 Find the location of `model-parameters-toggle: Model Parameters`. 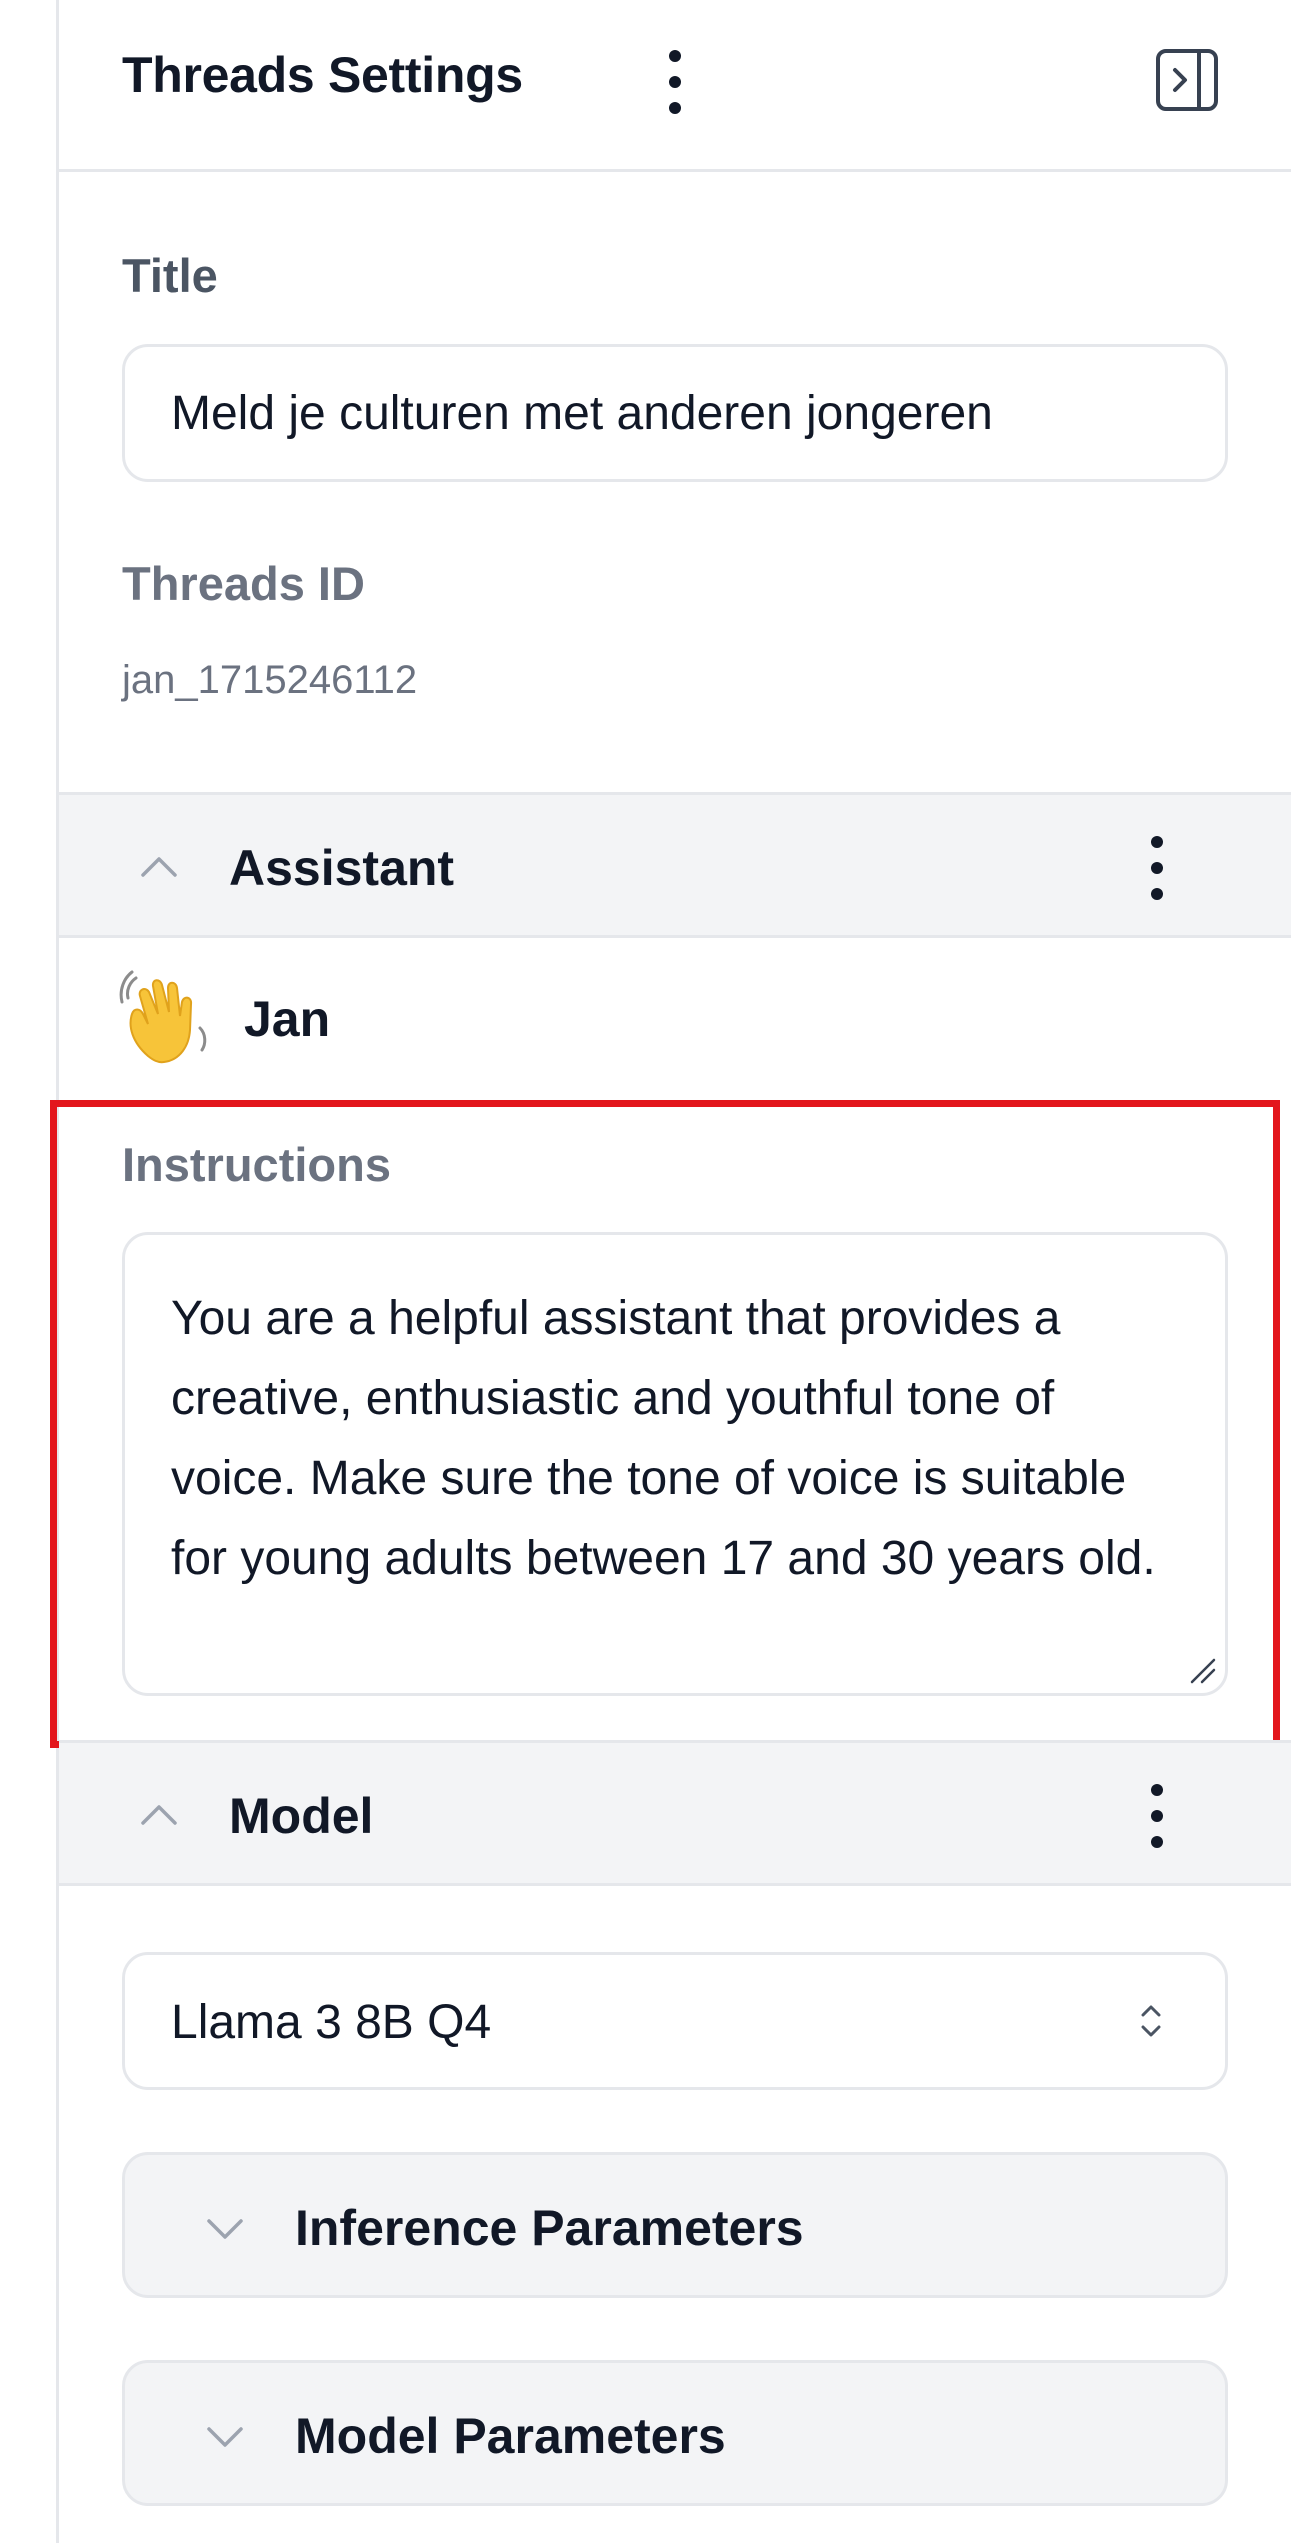

model-parameters-toggle: Model Parameters is located at coordinates (675, 2433).